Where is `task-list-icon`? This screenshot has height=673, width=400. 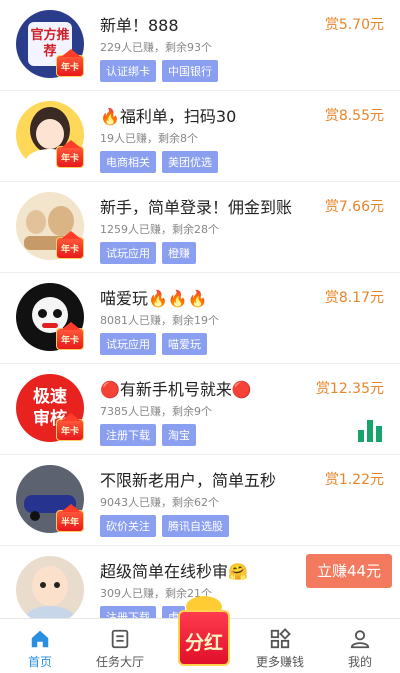
task-list-icon is located at coordinates (120, 639).